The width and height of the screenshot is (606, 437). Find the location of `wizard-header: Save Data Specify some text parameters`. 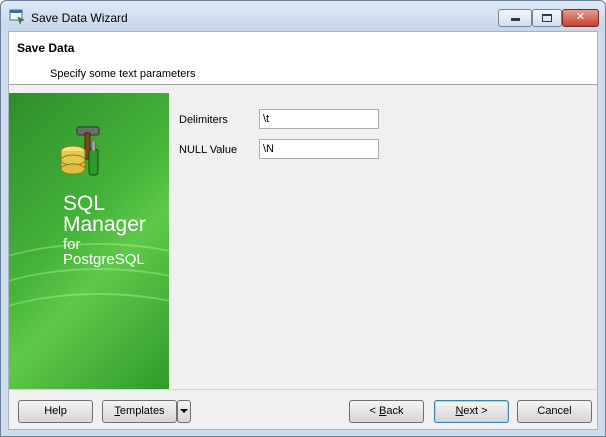

wizard-header: Save Data Specify some text parameters is located at coordinates (303, 58).